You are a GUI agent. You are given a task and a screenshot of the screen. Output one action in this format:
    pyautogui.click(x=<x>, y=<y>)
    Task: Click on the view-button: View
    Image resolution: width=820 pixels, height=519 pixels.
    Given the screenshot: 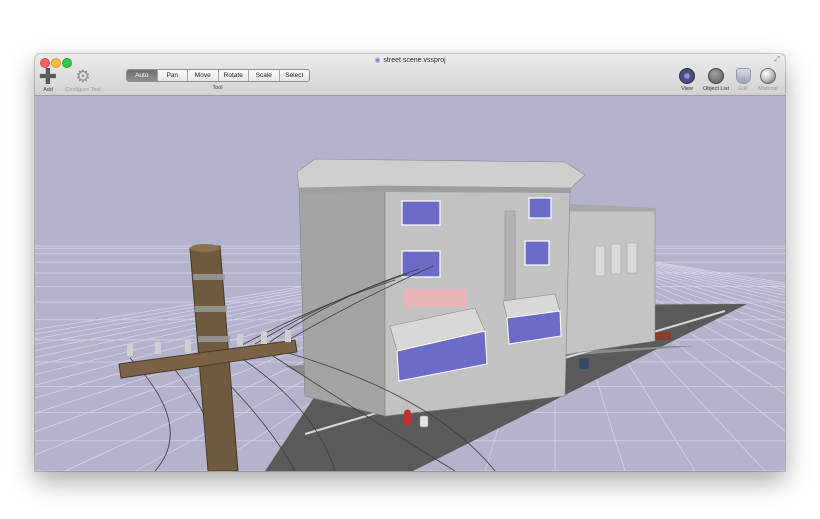 What is the action you would take?
    pyautogui.click(x=687, y=80)
    